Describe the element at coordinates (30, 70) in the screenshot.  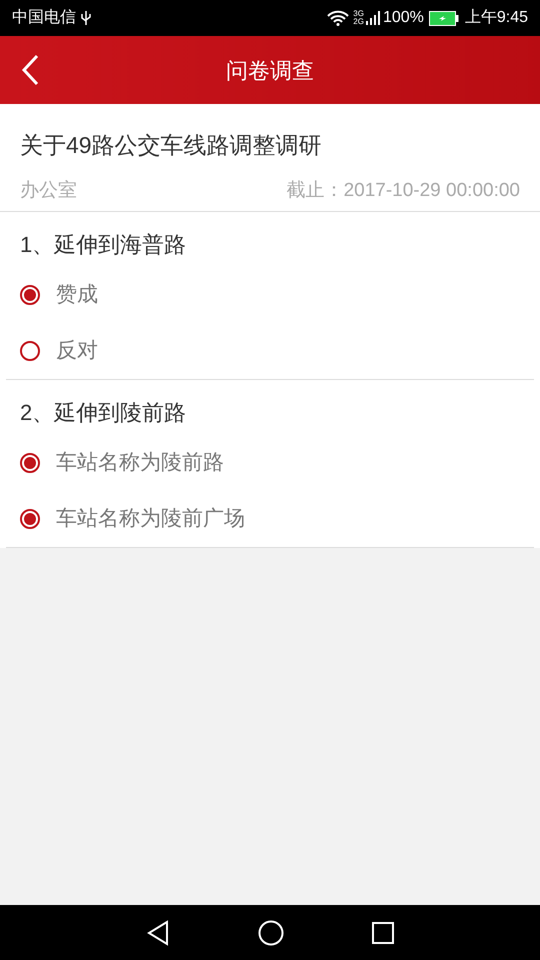
I see `back-icon` at that location.